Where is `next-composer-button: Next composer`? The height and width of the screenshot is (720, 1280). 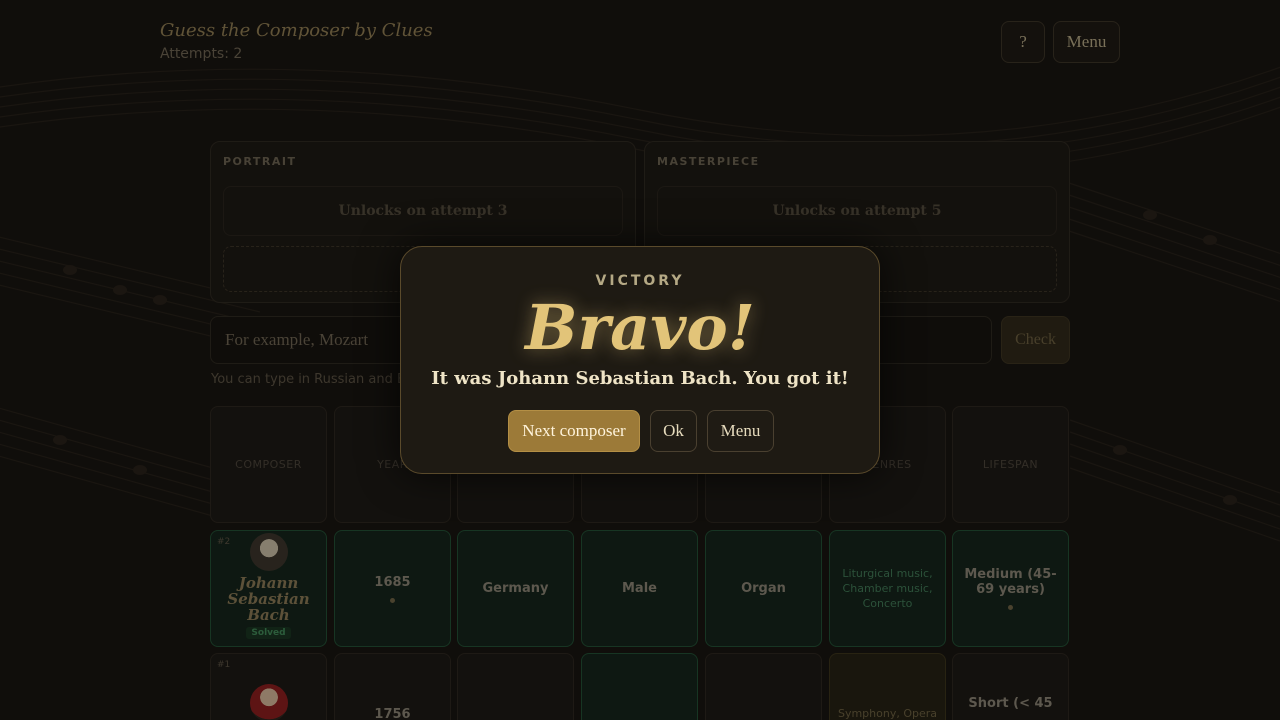 next-composer-button: Next composer is located at coordinates (574, 431).